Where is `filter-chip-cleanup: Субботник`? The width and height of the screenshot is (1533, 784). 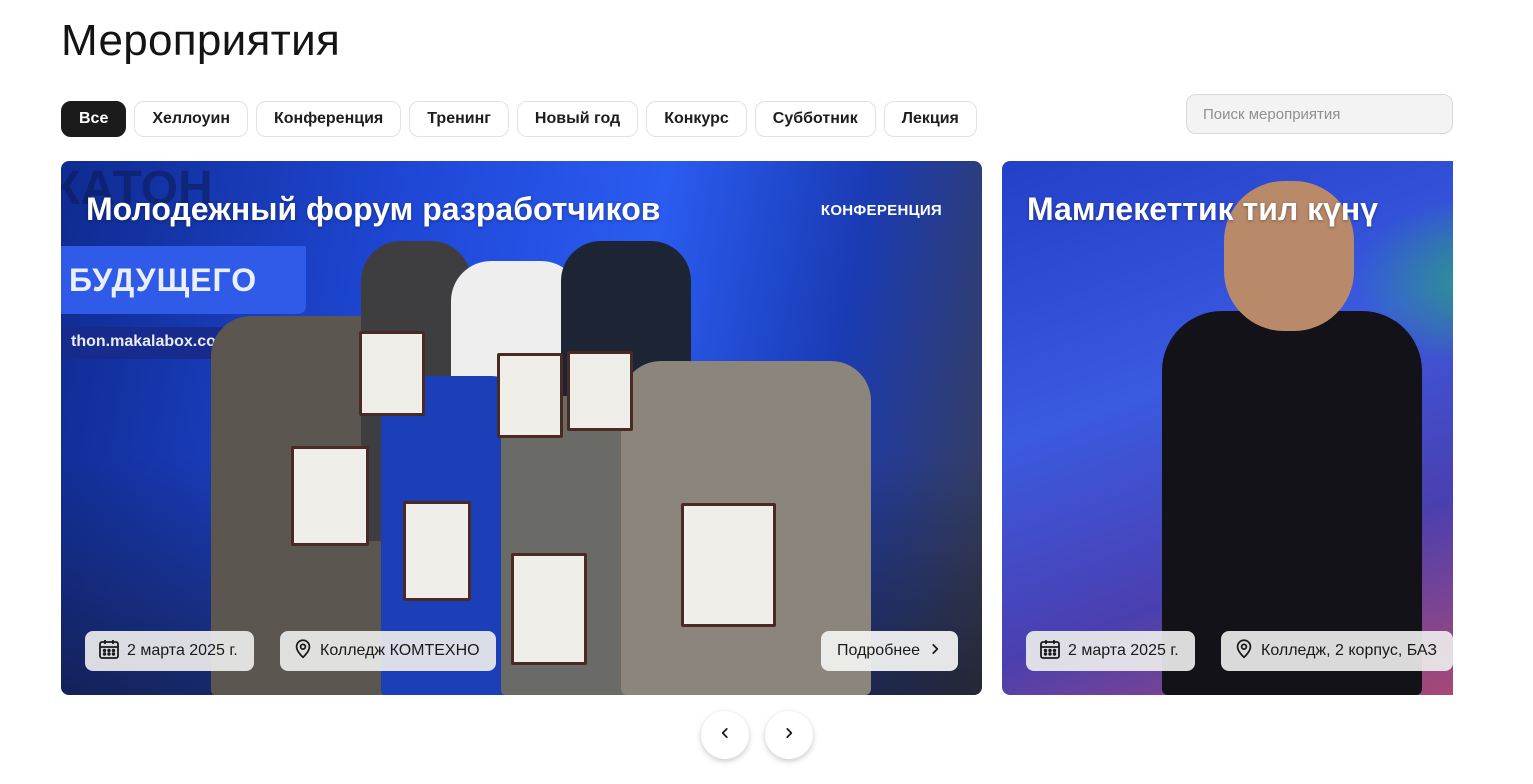 filter-chip-cleanup: Субботник is located at coordinates (815, 119).